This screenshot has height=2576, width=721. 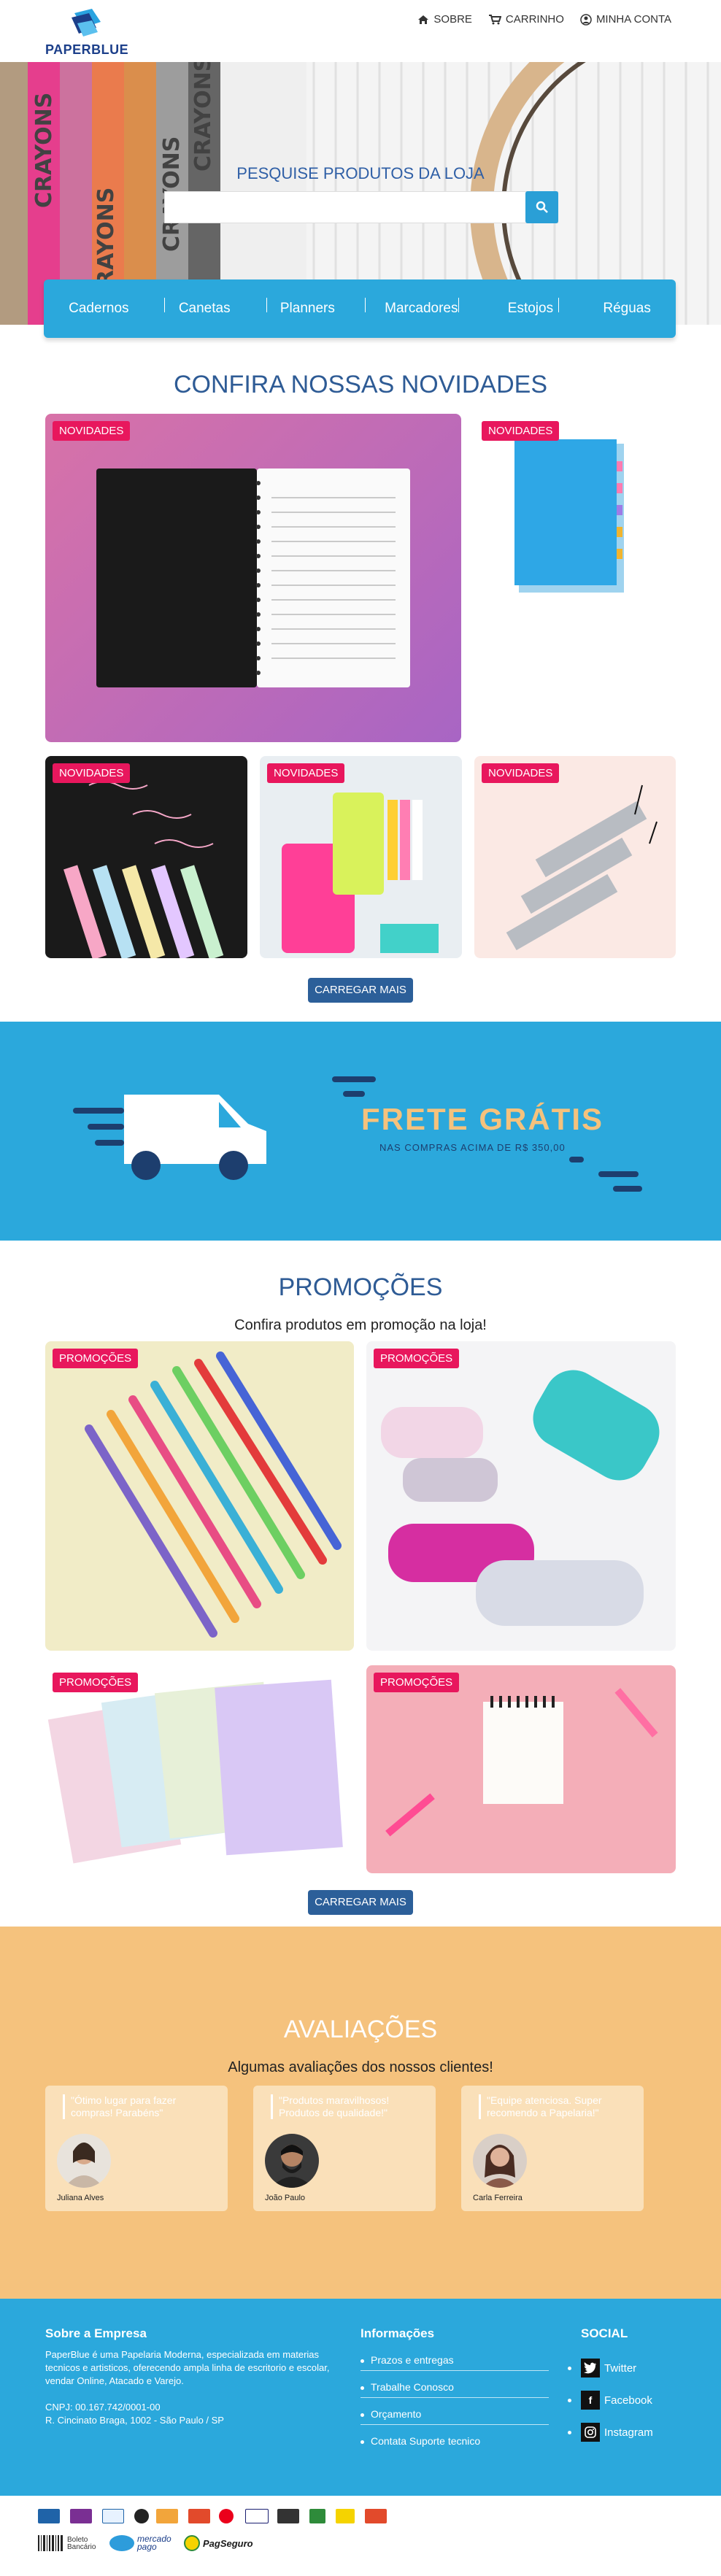 I want to click on logo: PAPERBLUE, so click(x=89, y=32).